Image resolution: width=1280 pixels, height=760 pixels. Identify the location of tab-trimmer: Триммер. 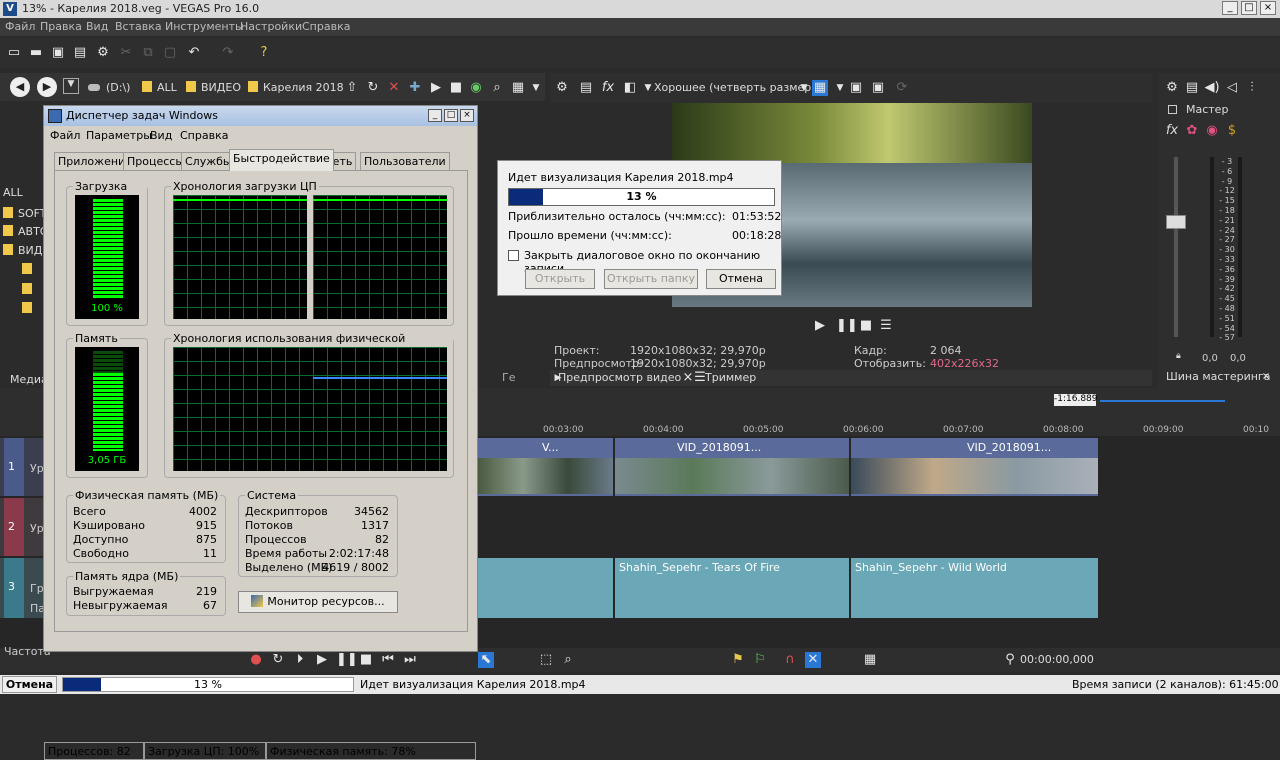
(730, 377).